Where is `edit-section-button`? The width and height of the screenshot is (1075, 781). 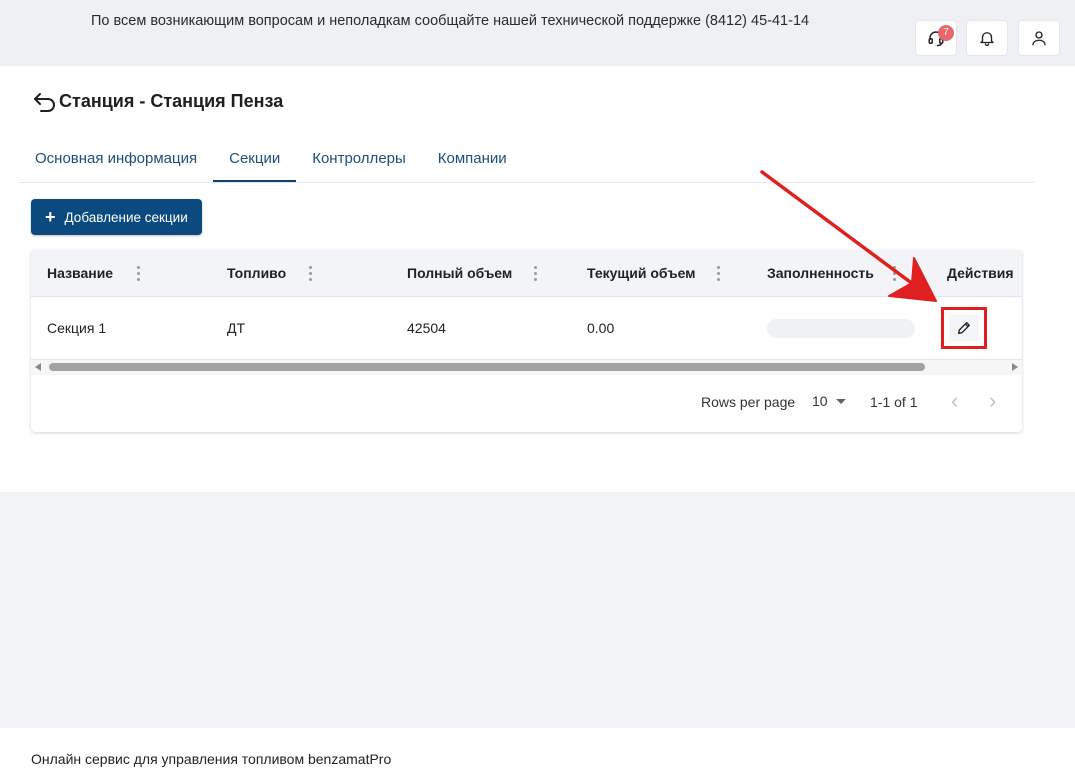 edit-section-button is located at coordinates (964, 328).